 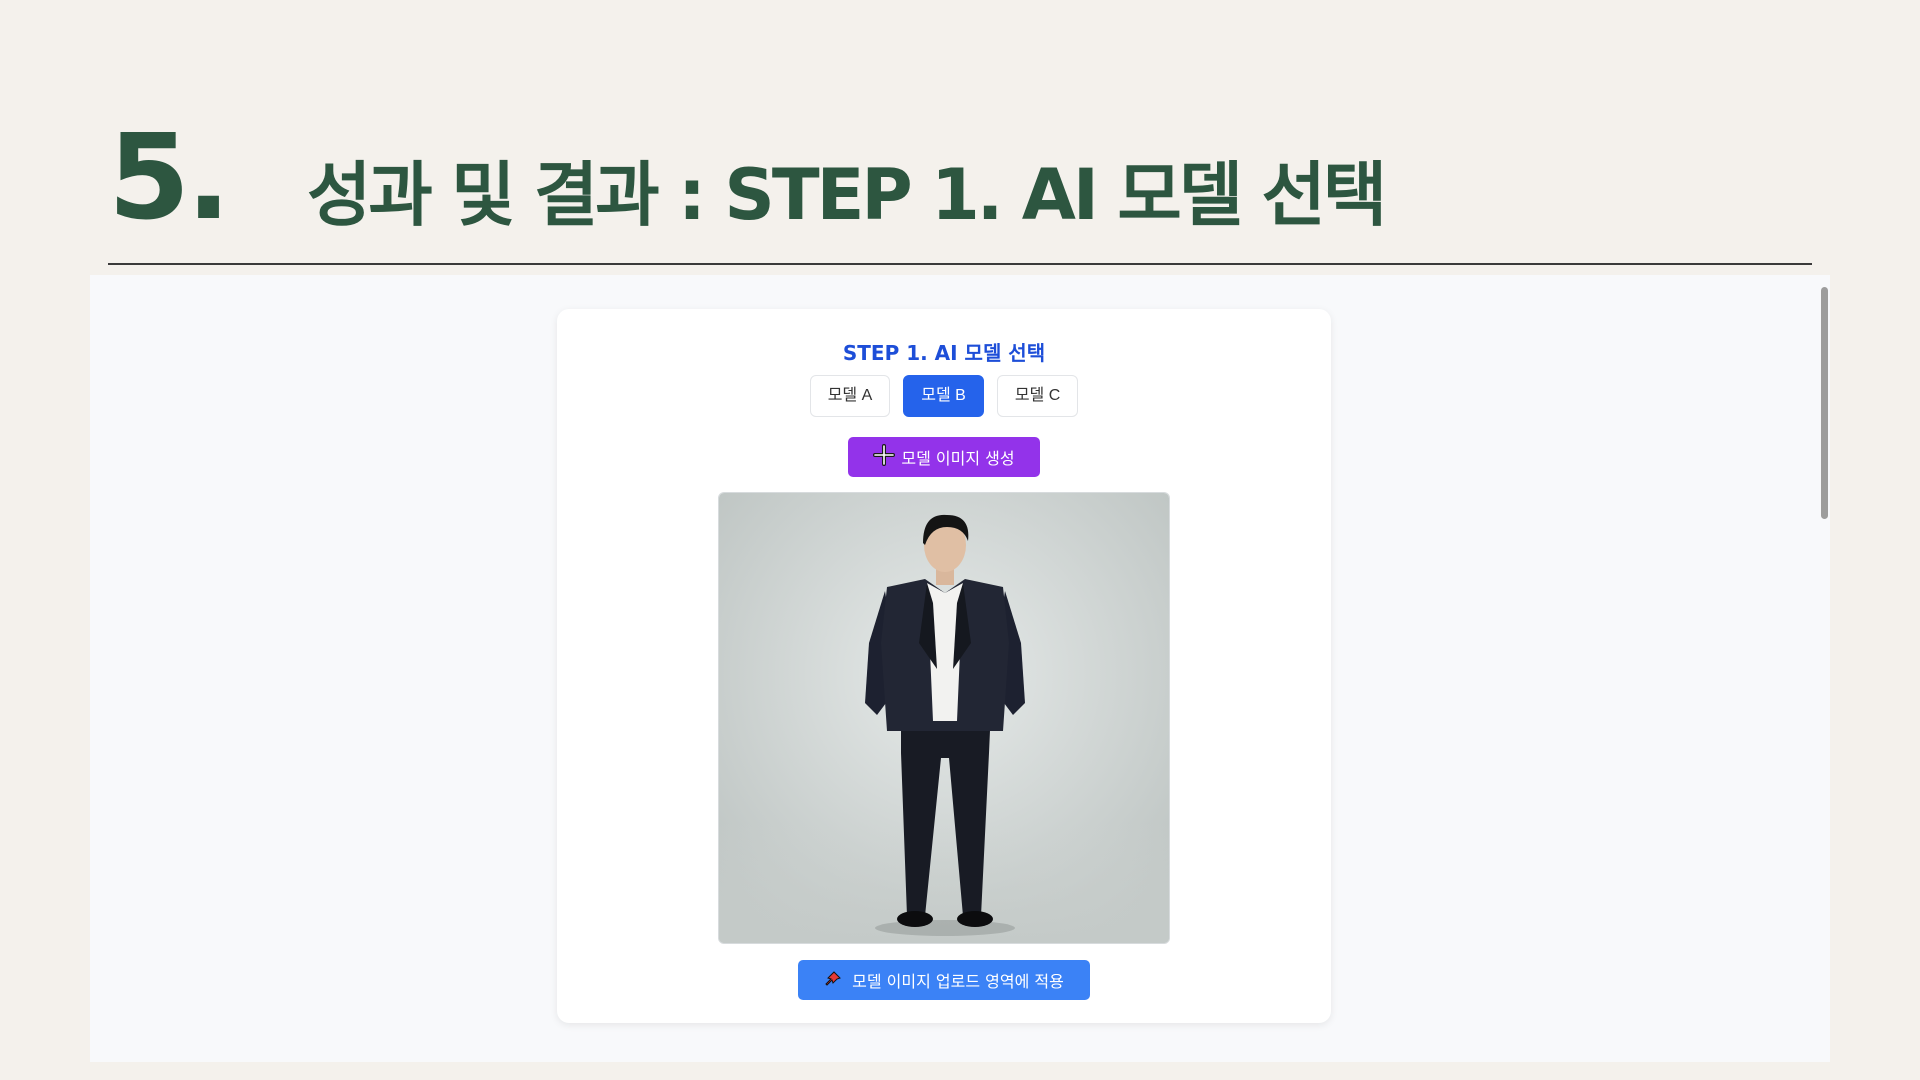 I want to click on model-tab-c: 모델 C, so click(x=1037, y=396).